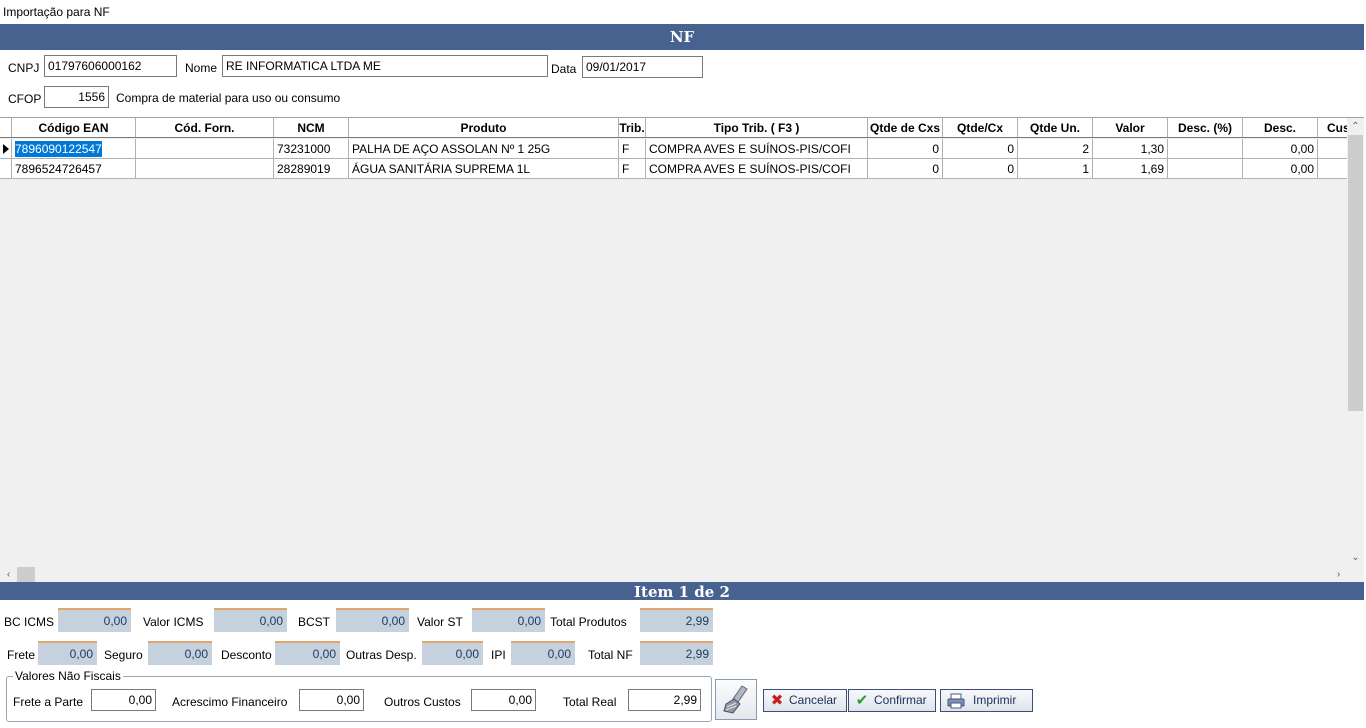 This screenshot has height=728, width=1366. What do you see at coordinates (74, 169) in the screenshot?
I see `cell-codigo-ean: 7896524726457` at bounding box center [74, 169].